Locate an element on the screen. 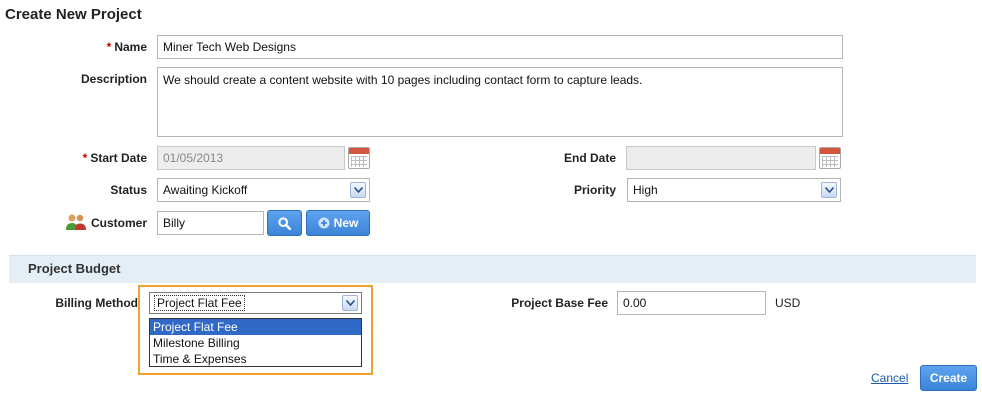 The width and height of the screenshot is (982, 396). status-select: Awaiting Kickoff is located at coordinates (263, 190).